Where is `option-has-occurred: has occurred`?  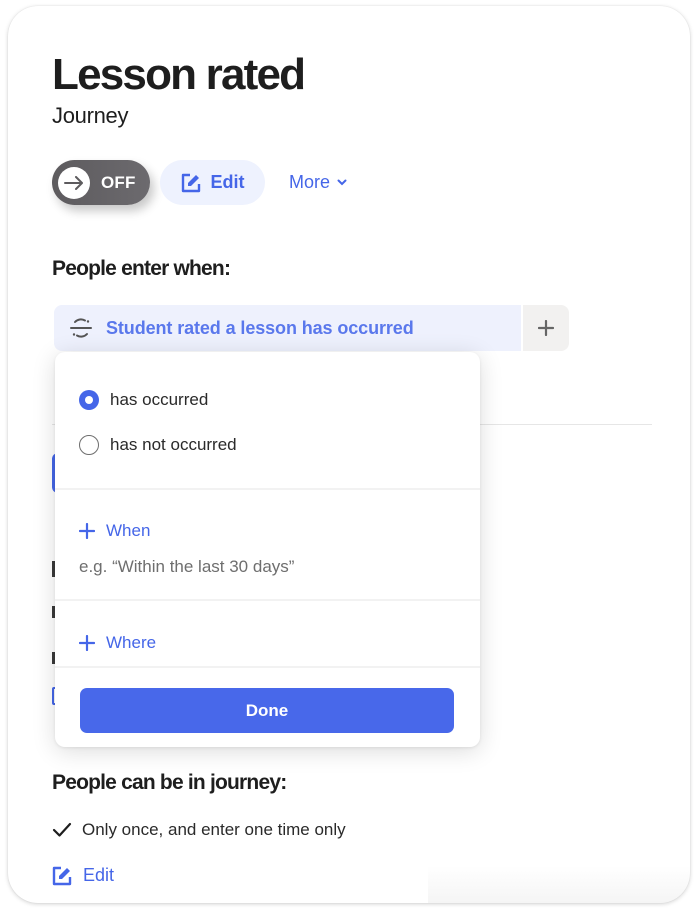
option-has-occurred: has occurred is located at coordinates (143, 400).